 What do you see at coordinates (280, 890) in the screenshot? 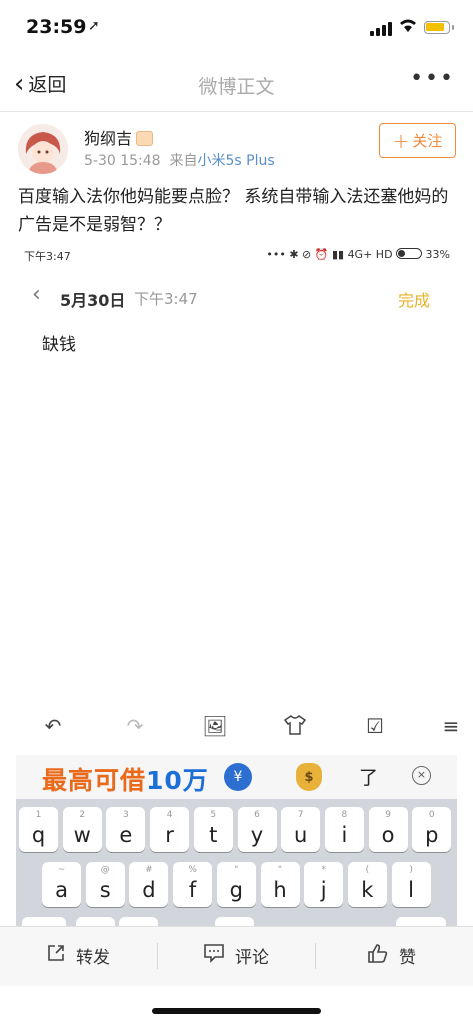
I see `key-char: h` at bounding box center [280, 890].